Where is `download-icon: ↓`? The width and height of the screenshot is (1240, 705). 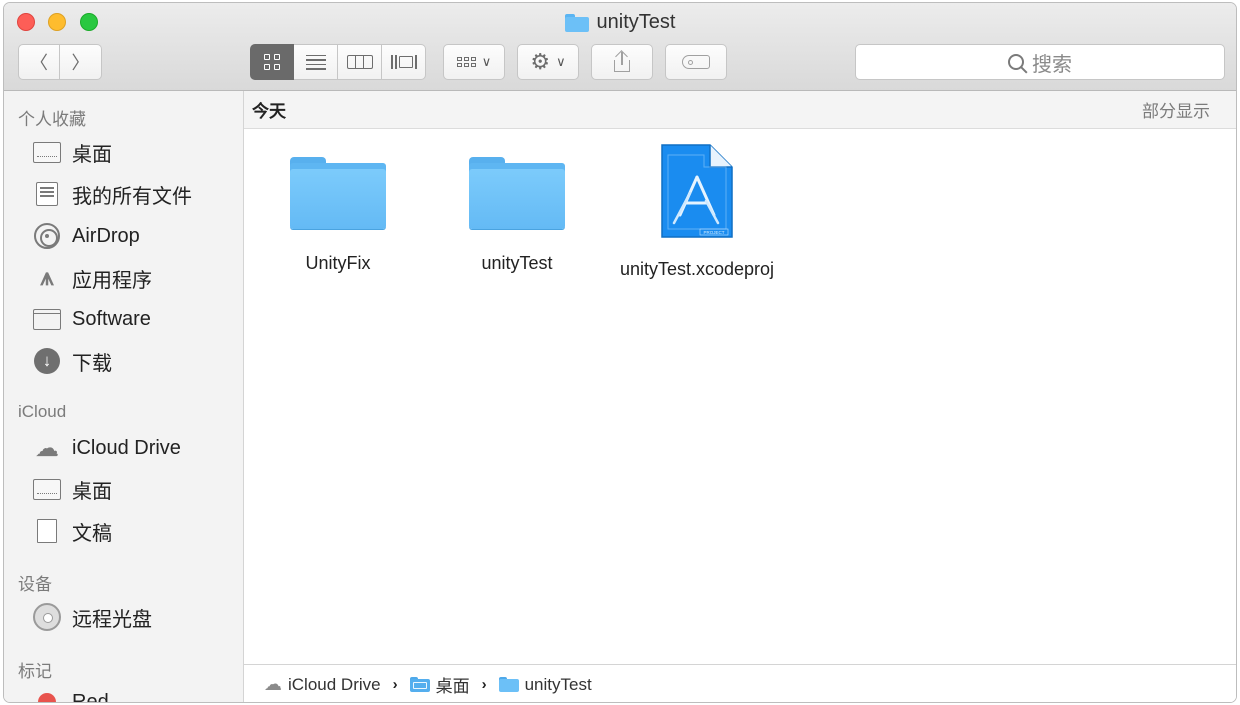
download-icon: ↓ is located at coordinates (47, 361).